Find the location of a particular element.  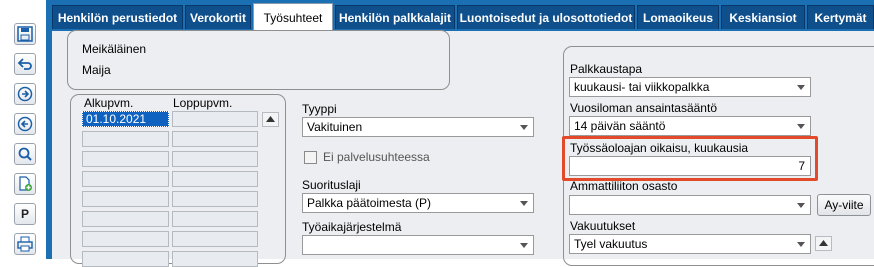

employment-row-end is located at coordinates (215, 119).